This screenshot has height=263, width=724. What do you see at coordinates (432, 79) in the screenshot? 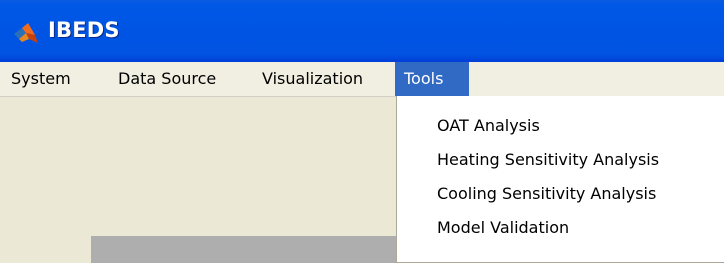
I see `menu-tools: Tools` at bounding box center [432, 79].